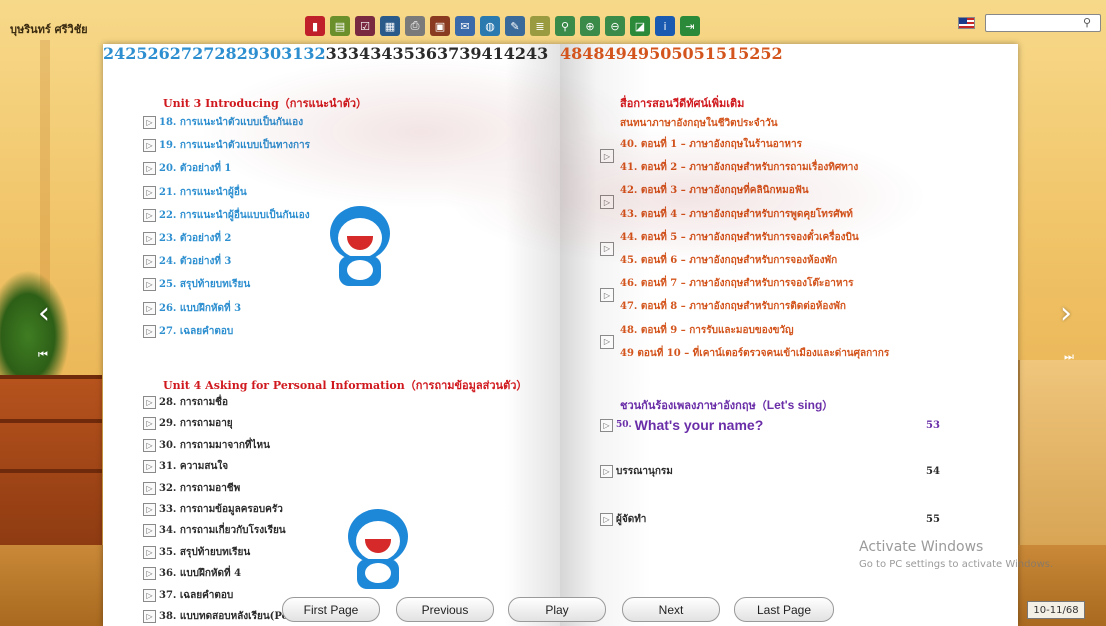 The image size is (1106, 626). What do you see at coordinates (540, 26) in the screenshot?
I see `notes-icon: ≣` at bounding box center [540, 26].